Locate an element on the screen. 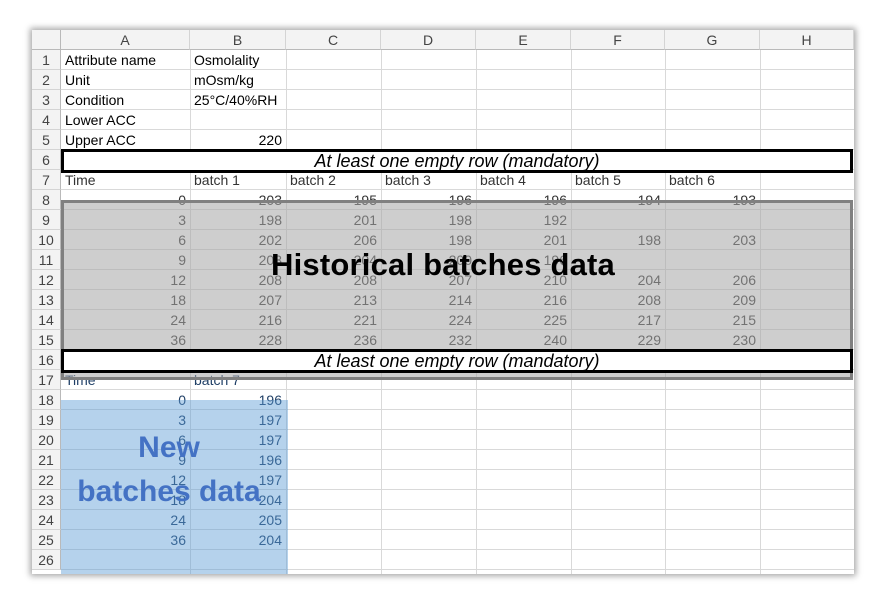  cell-b3: 25°C/40%RH is located at coordinates (238, 100).